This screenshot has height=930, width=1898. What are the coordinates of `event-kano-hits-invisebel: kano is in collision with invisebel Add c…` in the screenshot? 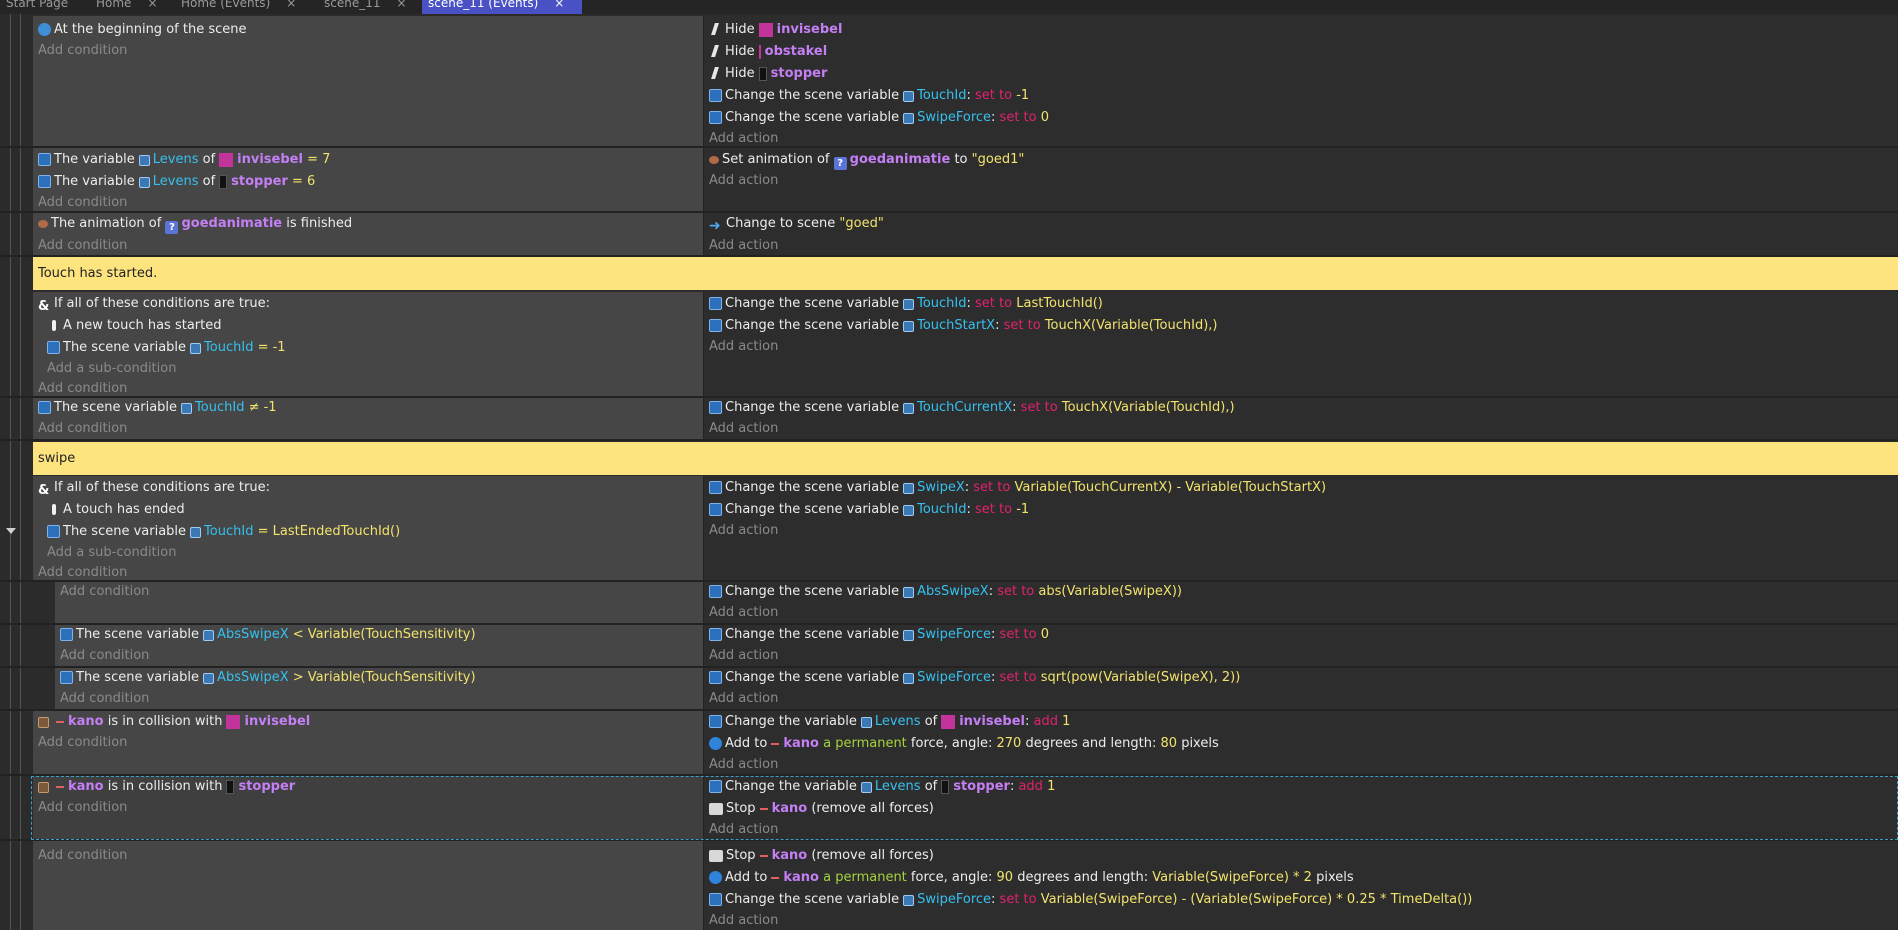 It's located at (949, 743).